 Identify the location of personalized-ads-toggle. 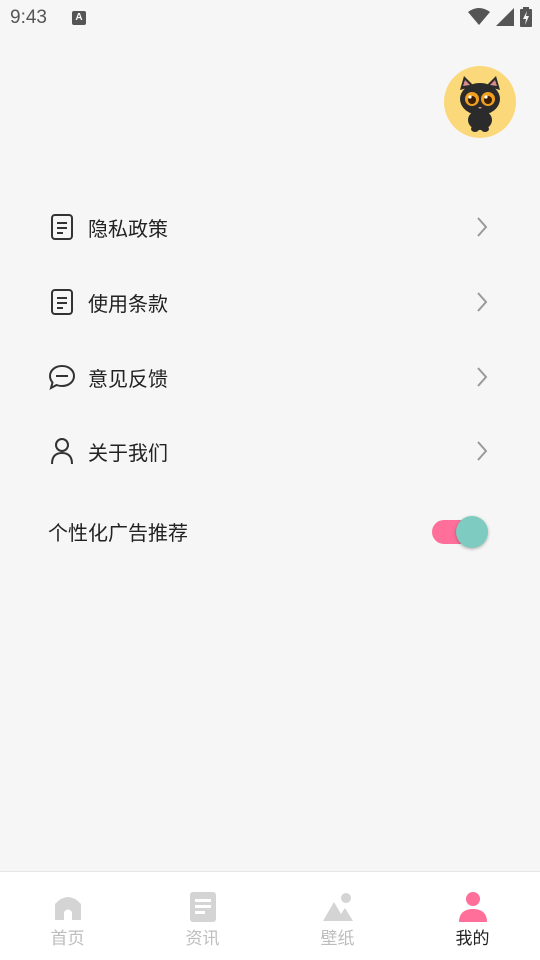
(459, 532).